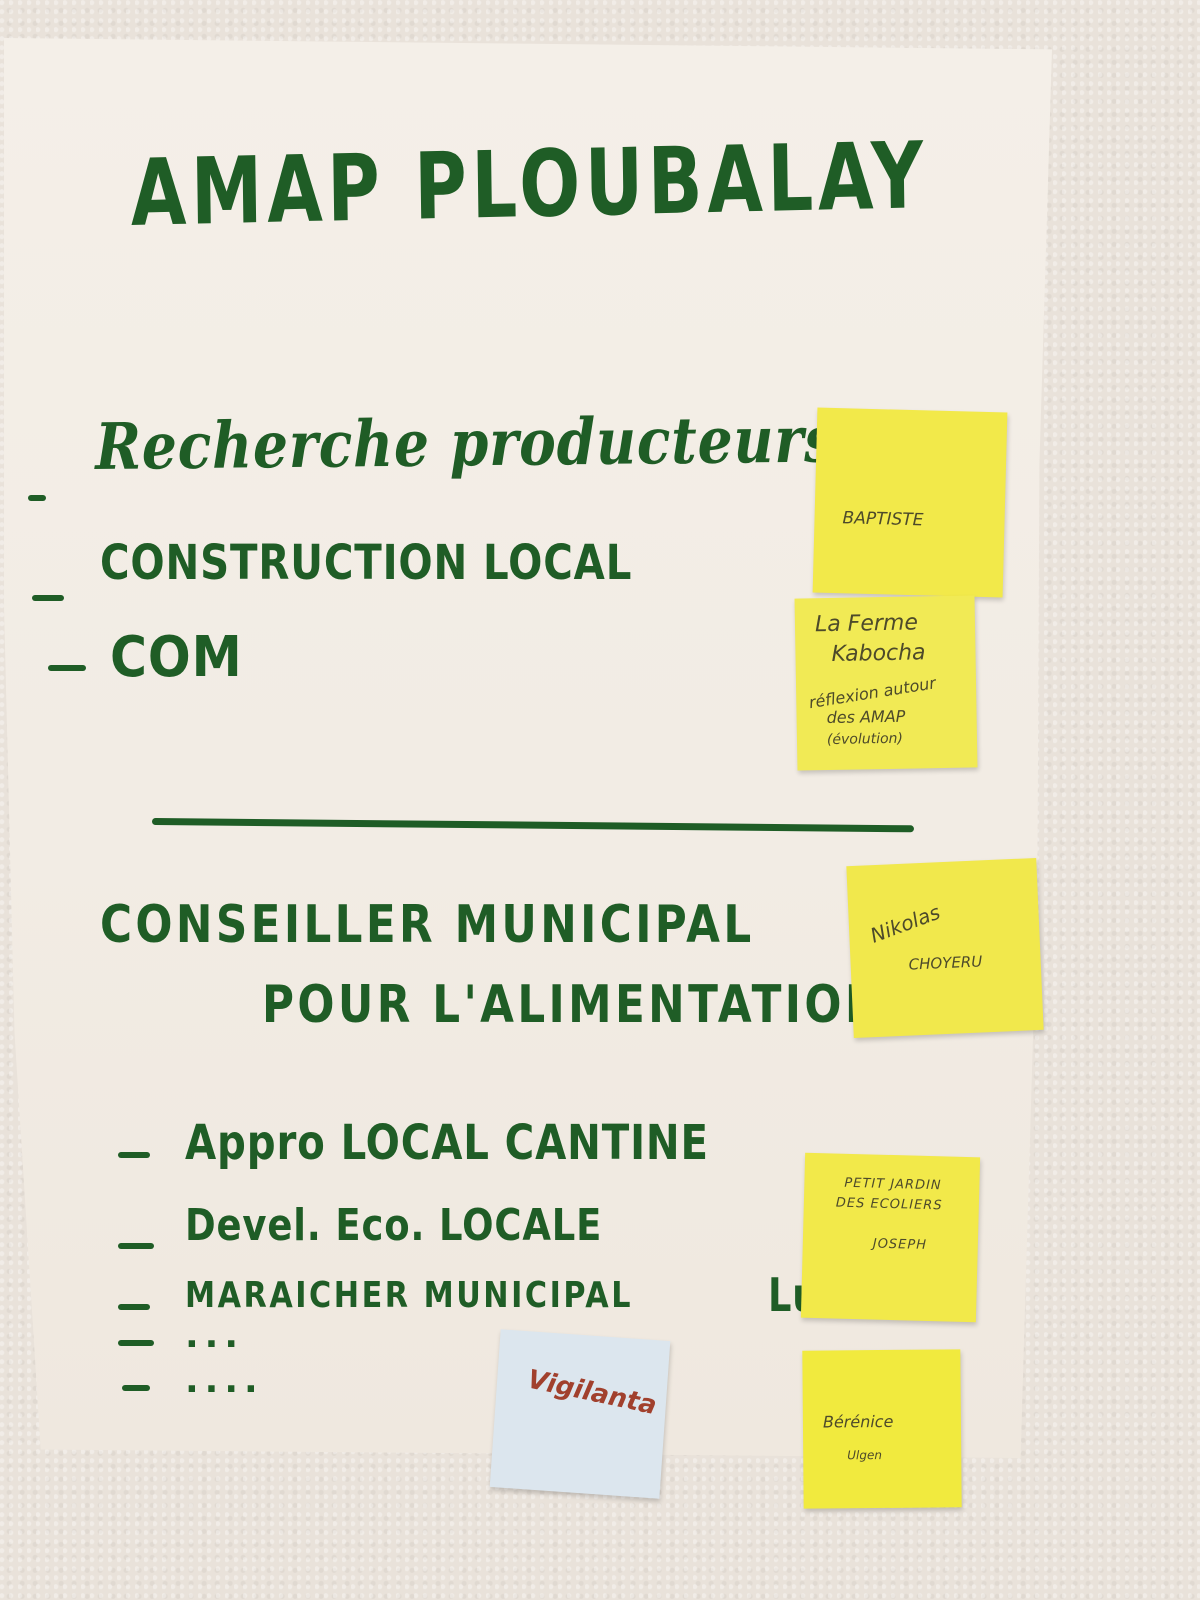 Image resolution: width=1200 pixels, height=1600 pixels. I want to click on note-text: Bérénice, so click(858, 1421).